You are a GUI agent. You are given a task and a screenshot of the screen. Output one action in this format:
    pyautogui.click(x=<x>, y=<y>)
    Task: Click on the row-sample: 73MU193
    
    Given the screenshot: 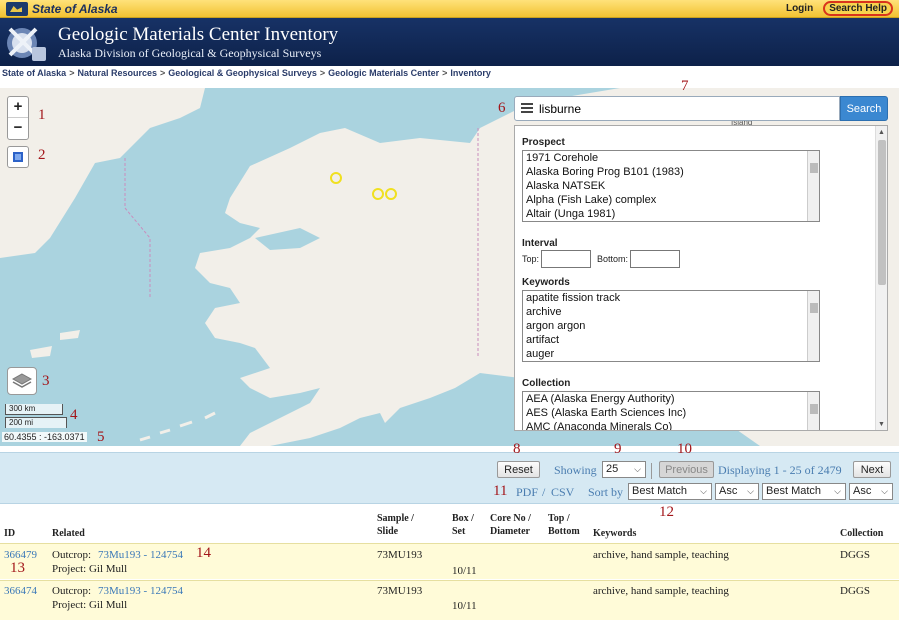 What is the action you would take?
    pyautogui.click(x=400, y=555)
    